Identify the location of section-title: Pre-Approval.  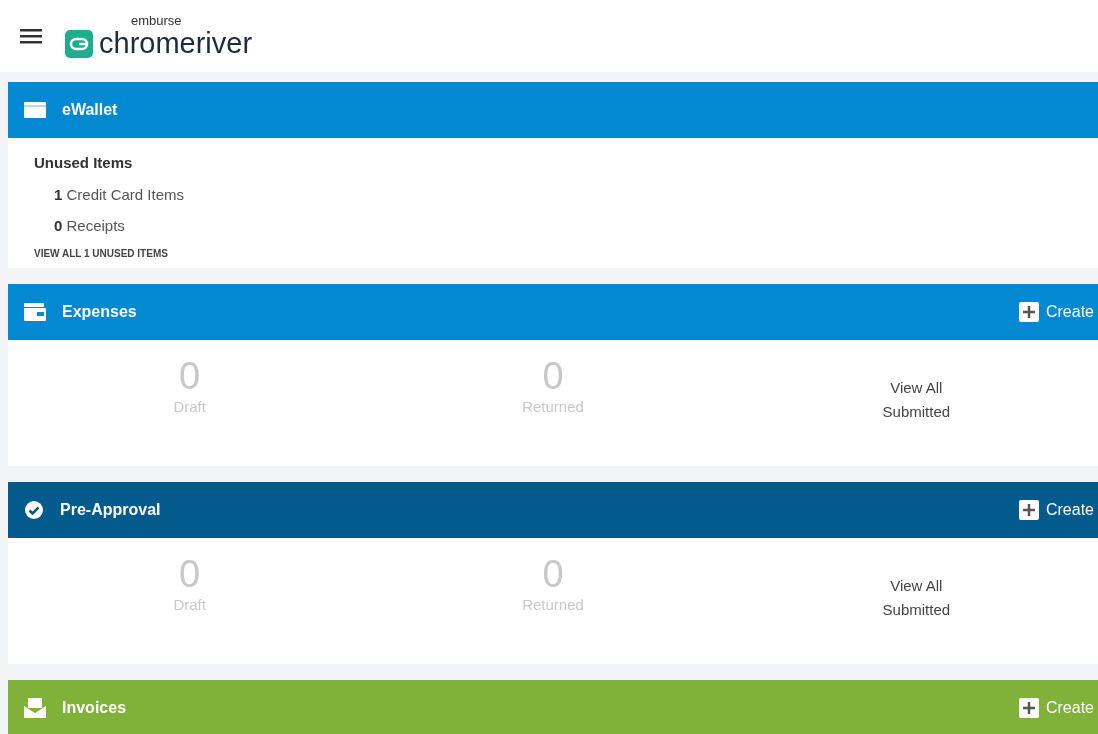
(110, 510).